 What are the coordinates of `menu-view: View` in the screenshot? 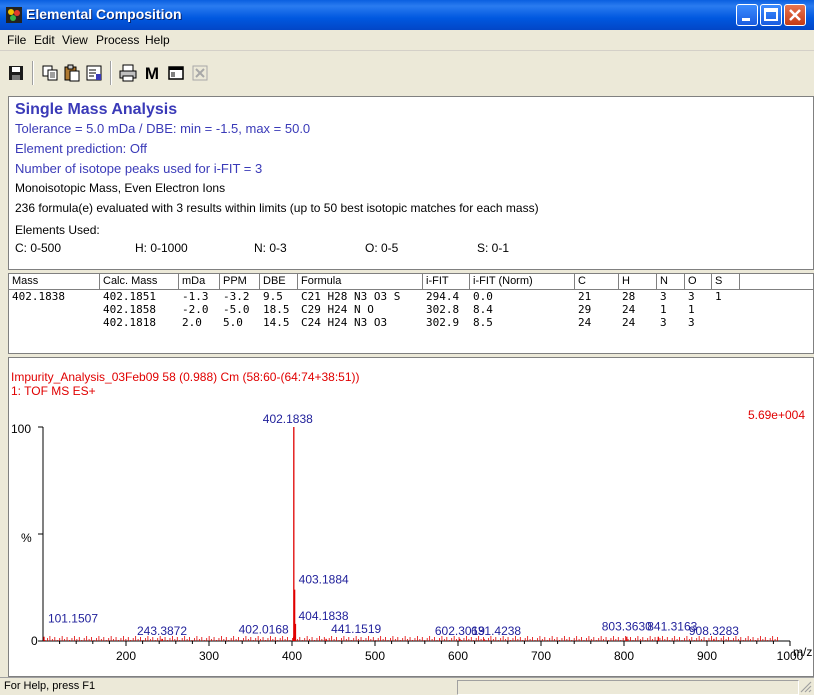 It's located at (75, 40).